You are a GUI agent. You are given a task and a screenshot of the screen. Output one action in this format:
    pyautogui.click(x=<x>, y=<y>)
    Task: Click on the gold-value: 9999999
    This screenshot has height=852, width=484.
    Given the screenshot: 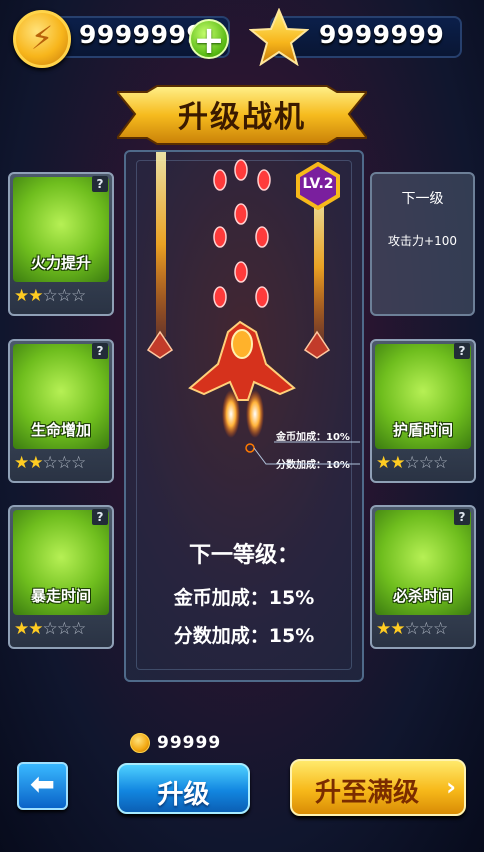 What is the action you would take?
    pyautogui.click(x=142, y=34)
    